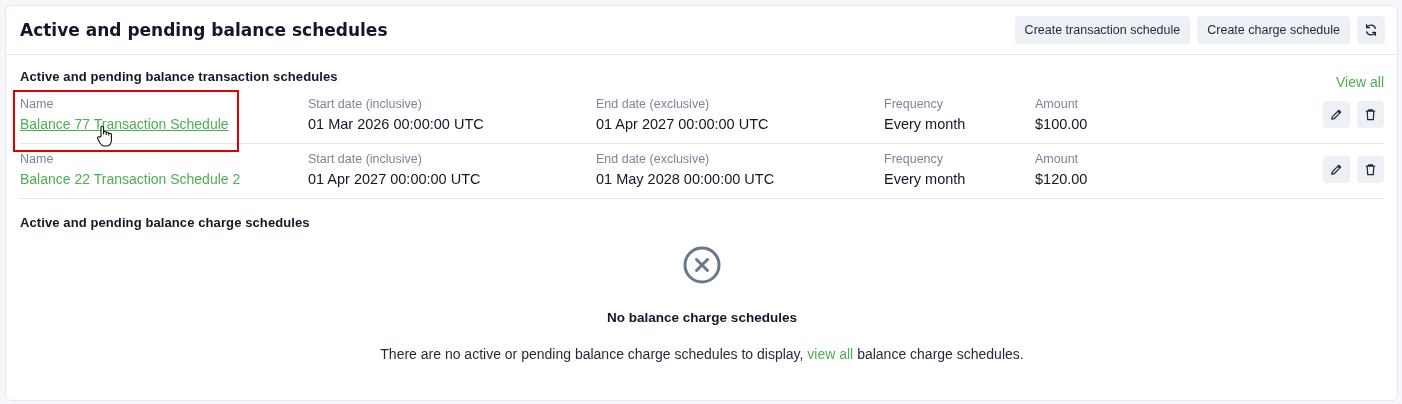 The height and width of the screenshot is (404, 1402). Describe the element at coordinates (702, 317) in the screenshot. I see `empty-title: No balance charge schedules` at that location.